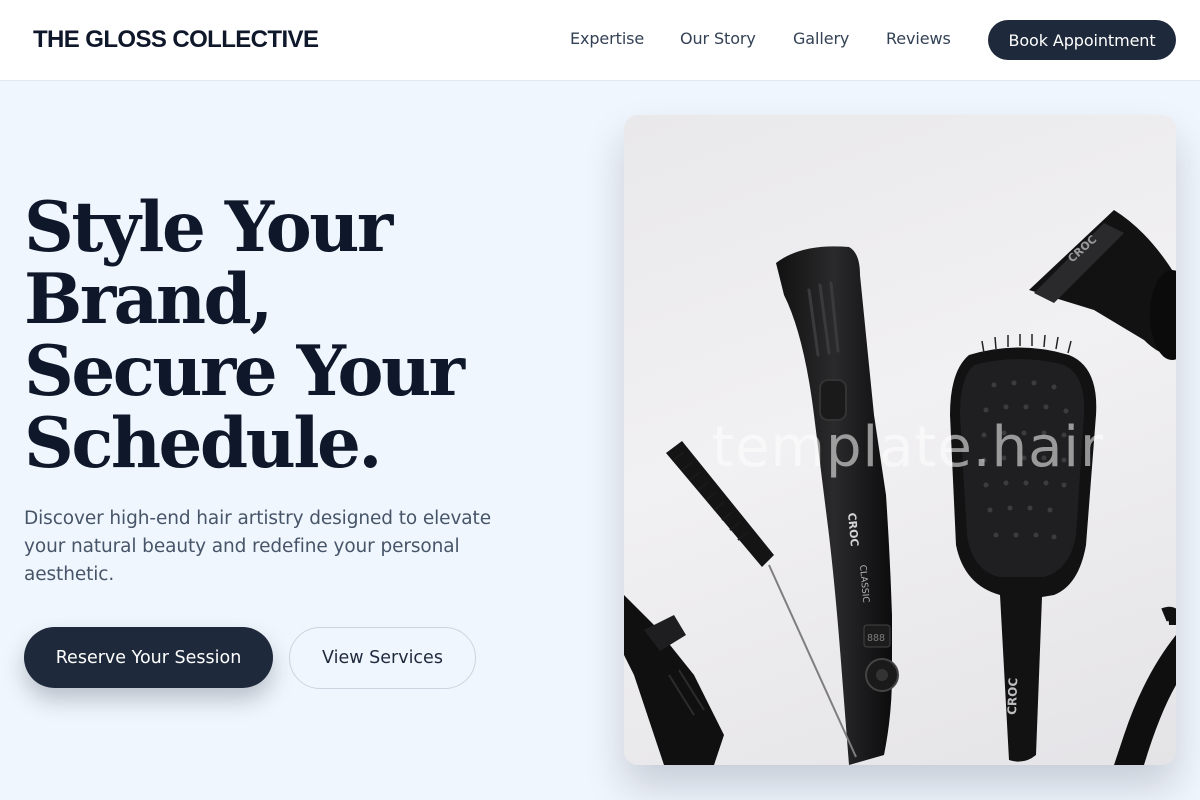 The height and width of the screenshot is (800, 1200). I want to click on nav-link-gallery: Gallery, so click(821, 38).